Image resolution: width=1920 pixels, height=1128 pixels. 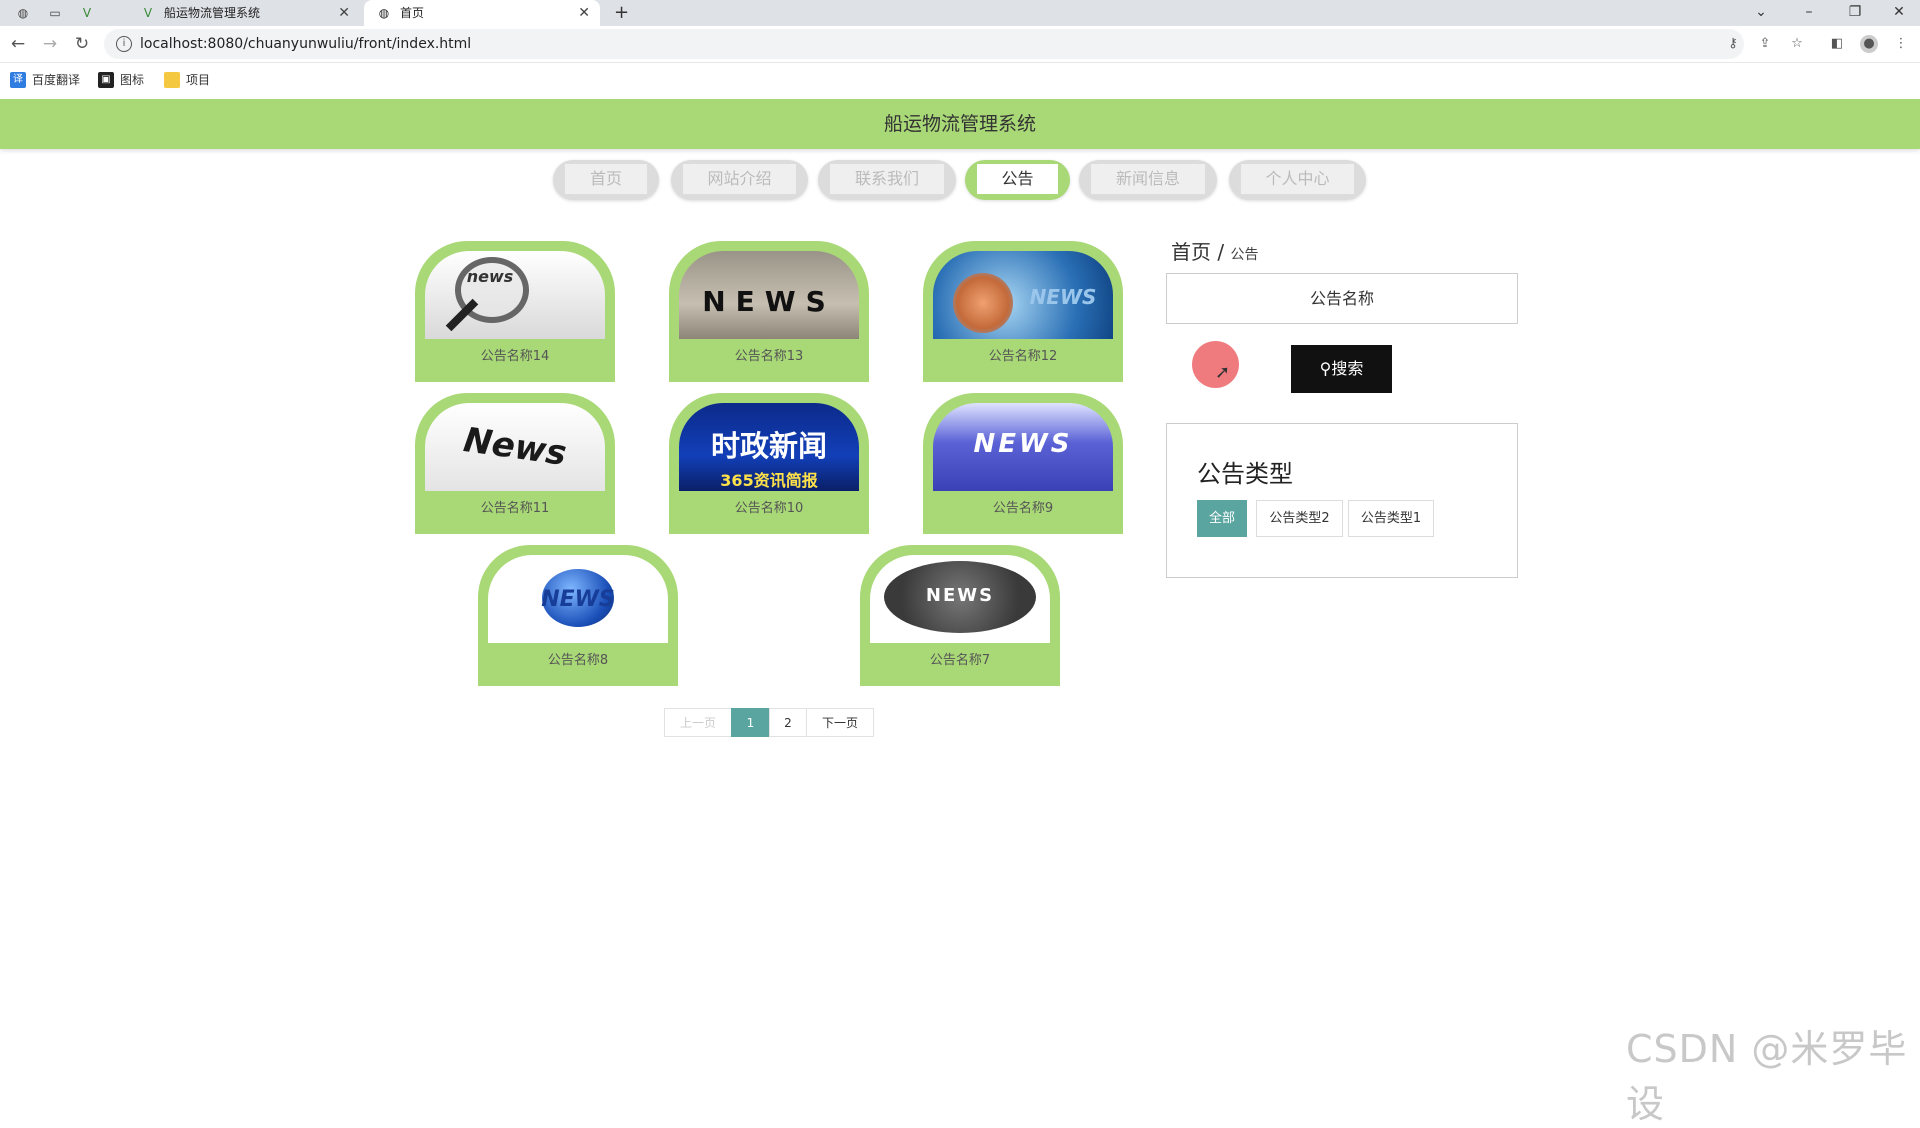 What do you see at coordinates (750, 722) in the screenshot?
I see `page-button: 1` at bounding box center [750, 722].